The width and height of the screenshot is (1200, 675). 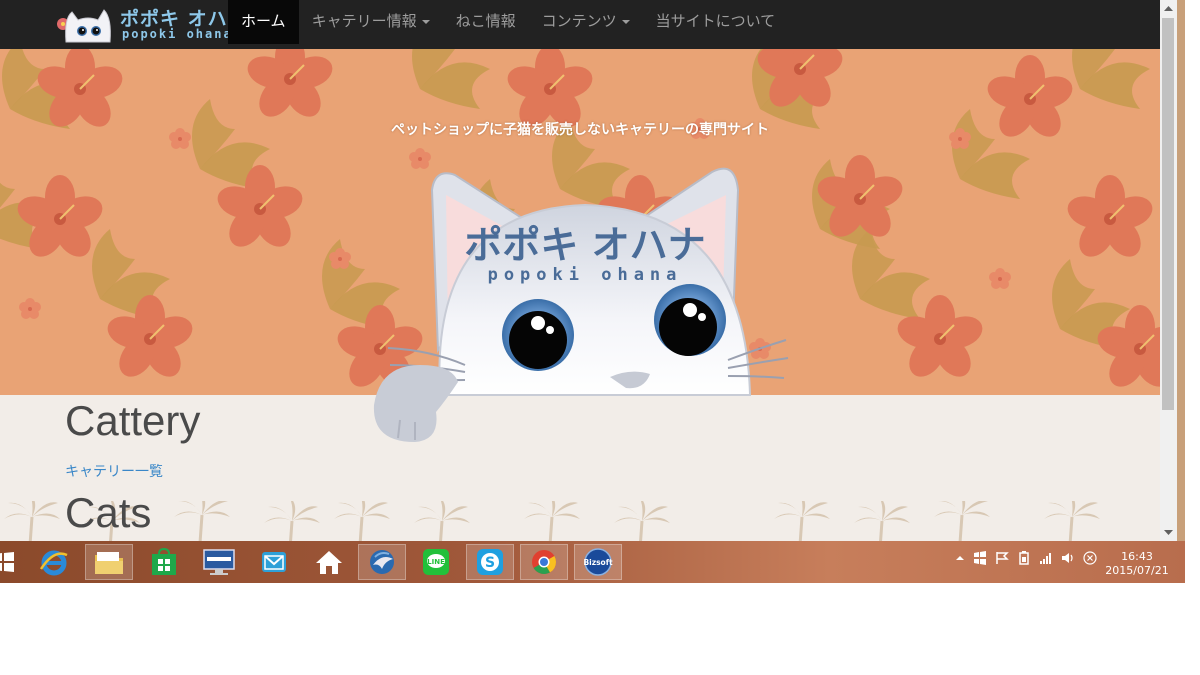 I want to click on palm-tree-pattern, so click(x=552, y=521).